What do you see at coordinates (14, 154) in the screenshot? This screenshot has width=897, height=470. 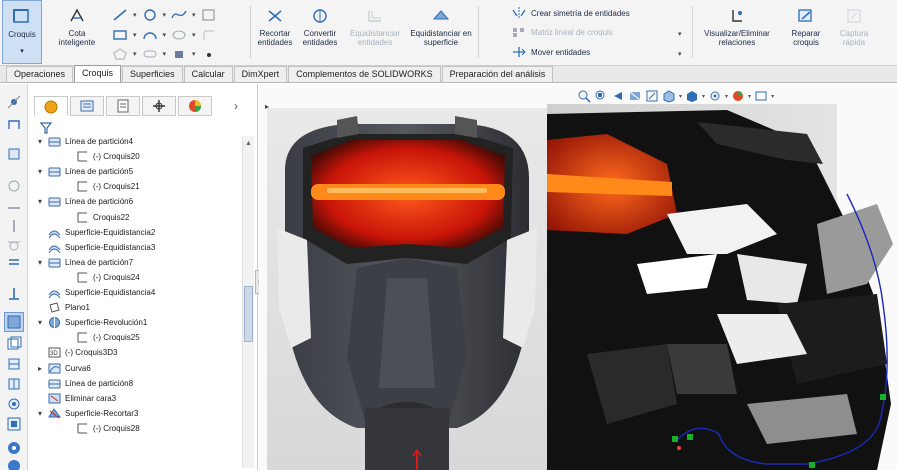 I see `fix-icon` at bounding box center [14, 154].